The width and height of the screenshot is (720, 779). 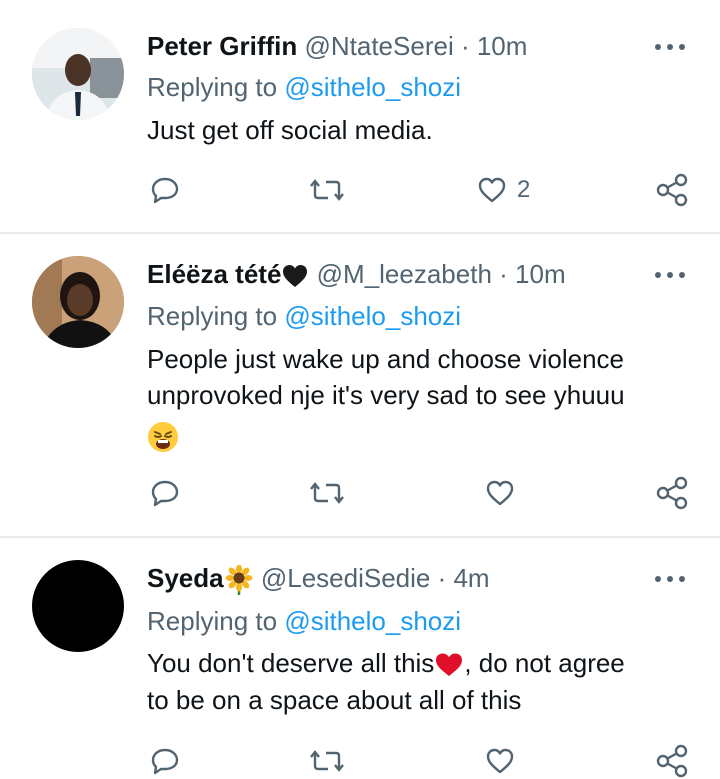 I want to click on like-button: 2, so click(x=503, y=190).